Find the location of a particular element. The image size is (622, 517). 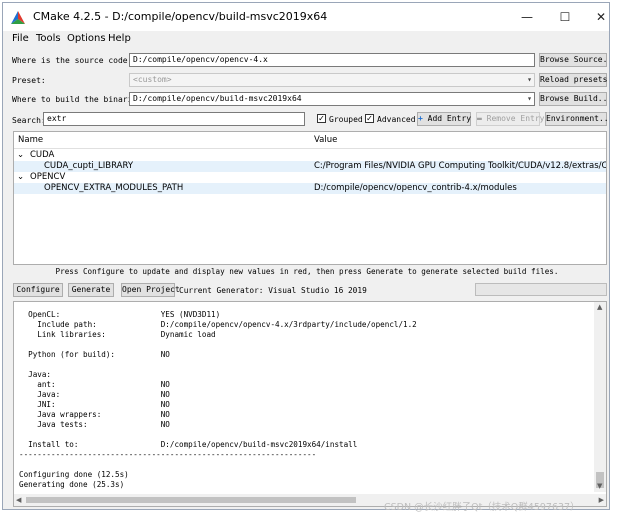

configure-button: Configure is located at coordinates (38, 290).